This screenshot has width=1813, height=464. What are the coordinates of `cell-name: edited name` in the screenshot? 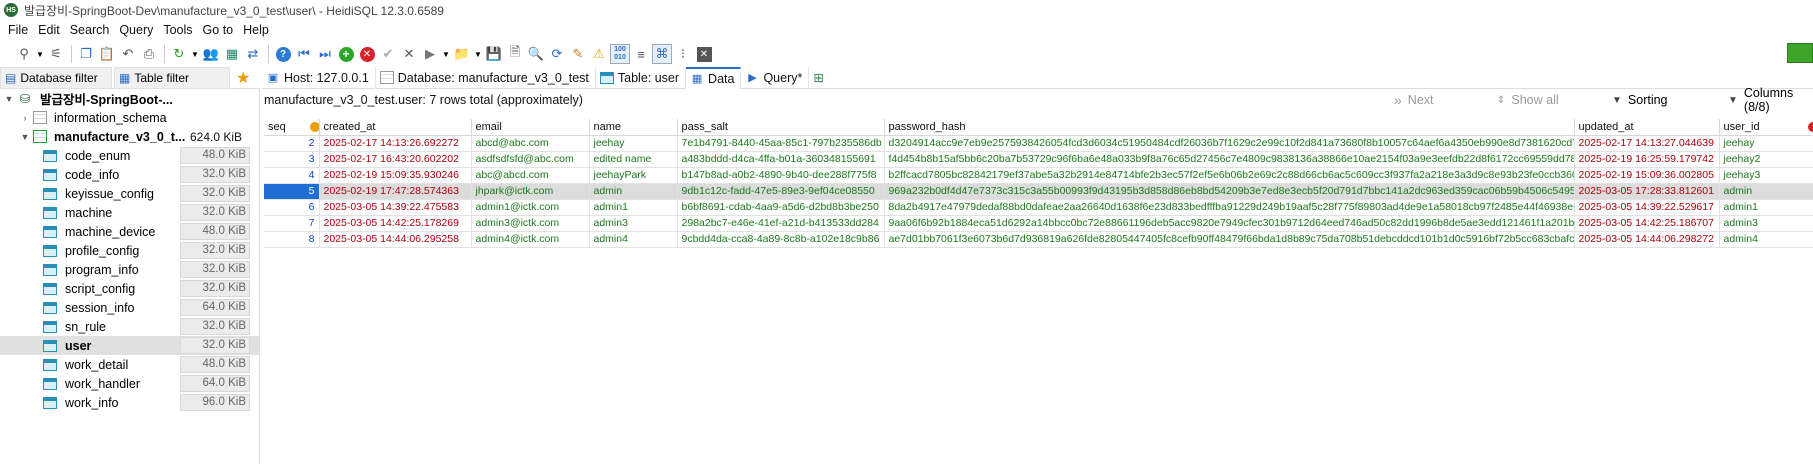 It's located at (633, 159).